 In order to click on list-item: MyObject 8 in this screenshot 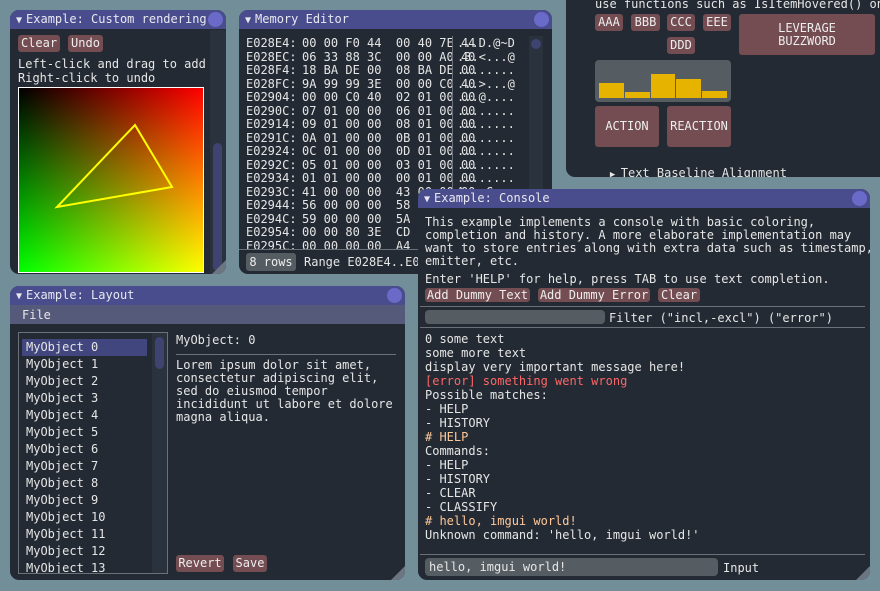, I will do `click(84, 483)`.